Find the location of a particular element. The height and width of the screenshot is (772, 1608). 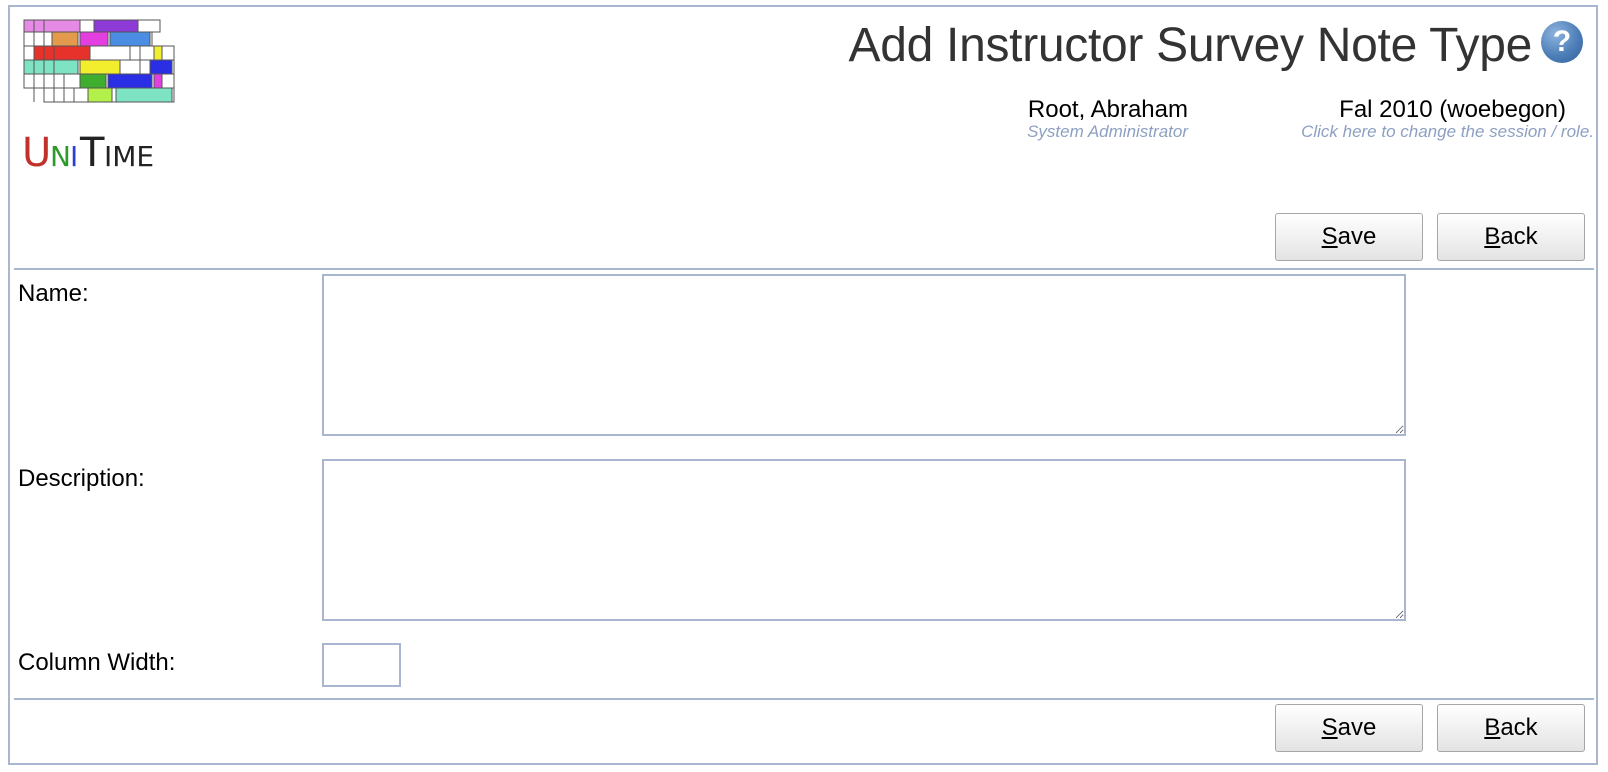

footer-separator is located at coordinates (804, 699).